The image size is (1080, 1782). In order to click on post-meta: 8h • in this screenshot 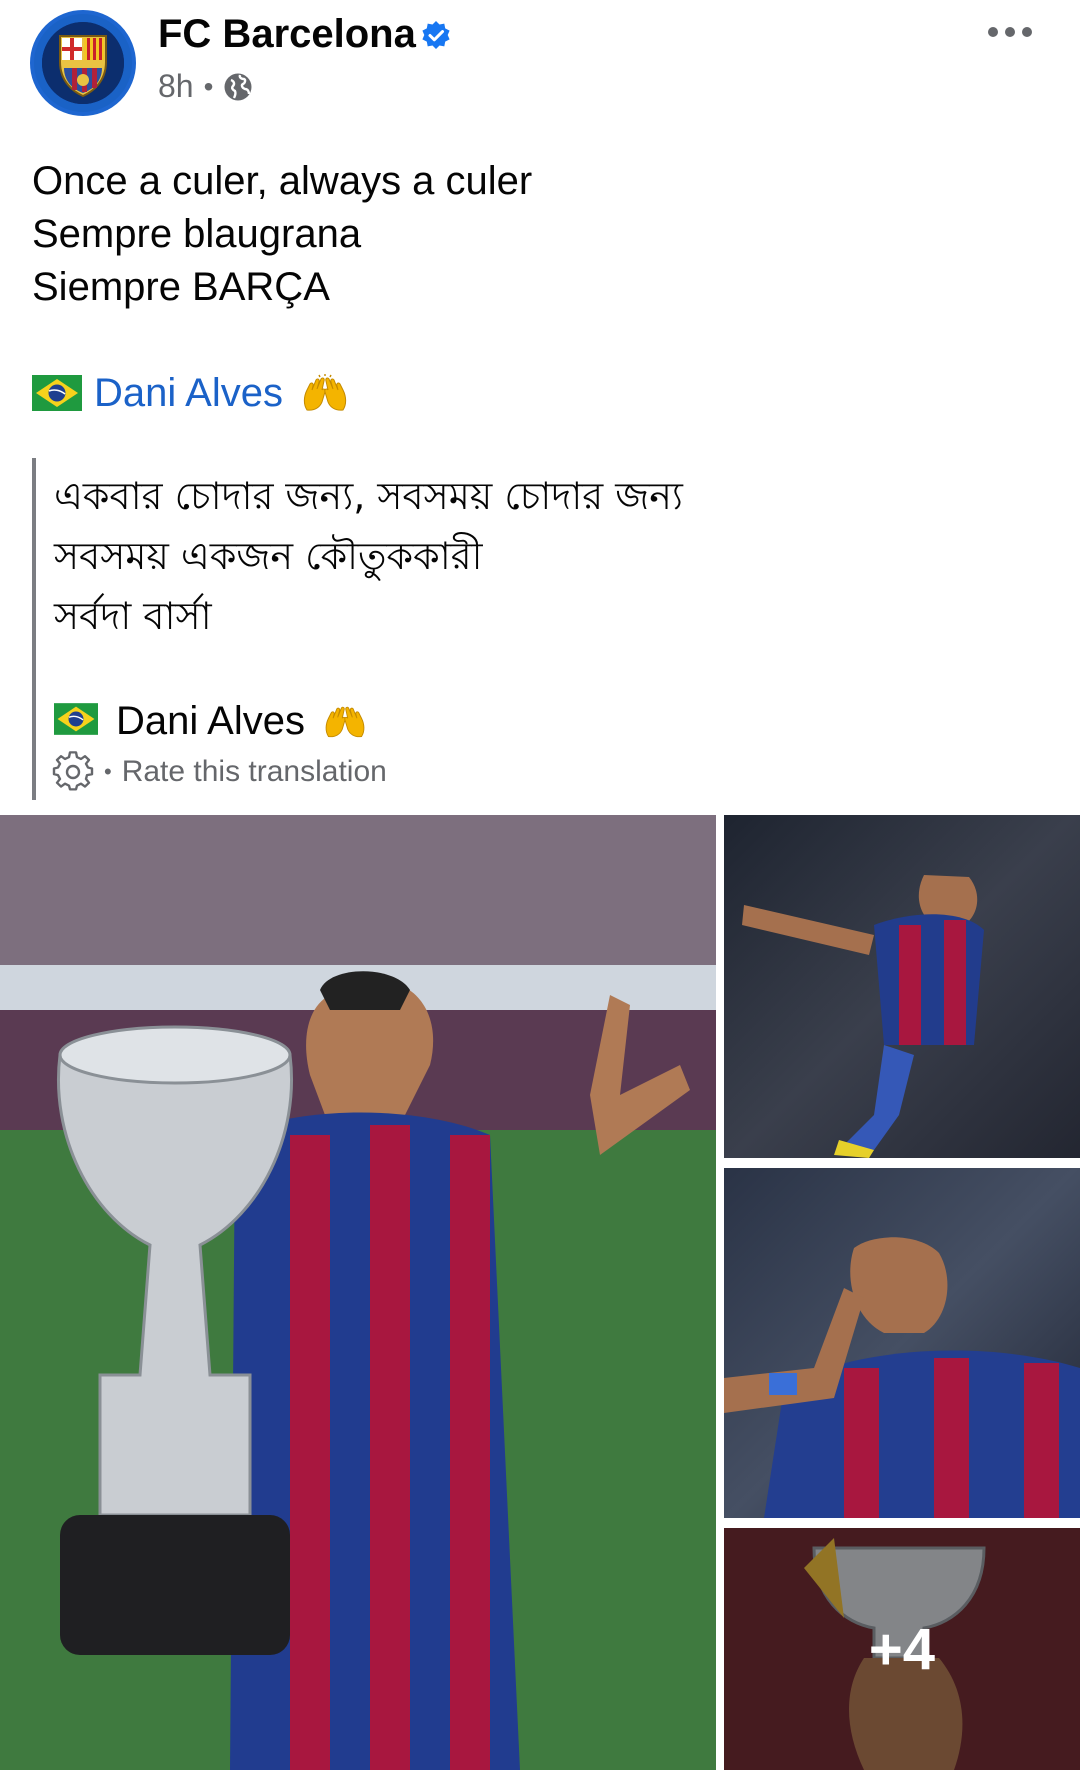, I will do `click(205, 86)`.